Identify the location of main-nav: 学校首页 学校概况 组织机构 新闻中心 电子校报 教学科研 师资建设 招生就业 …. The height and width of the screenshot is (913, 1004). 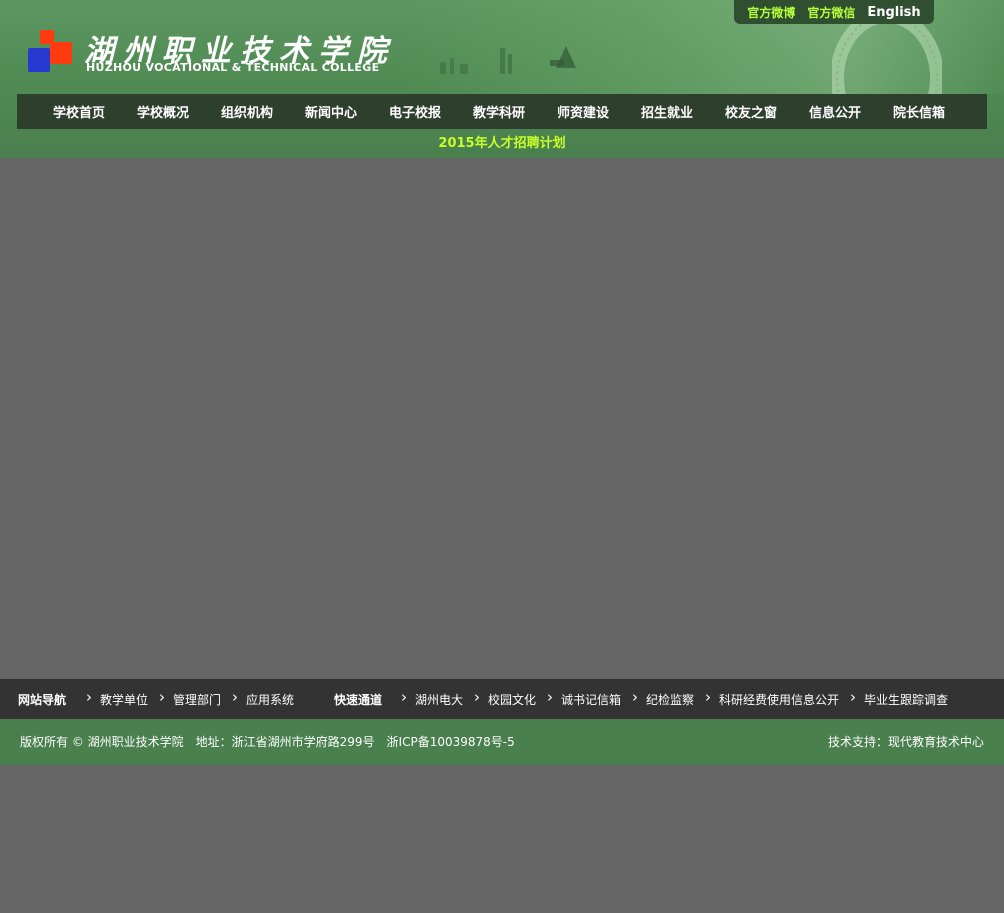
(502, 111).